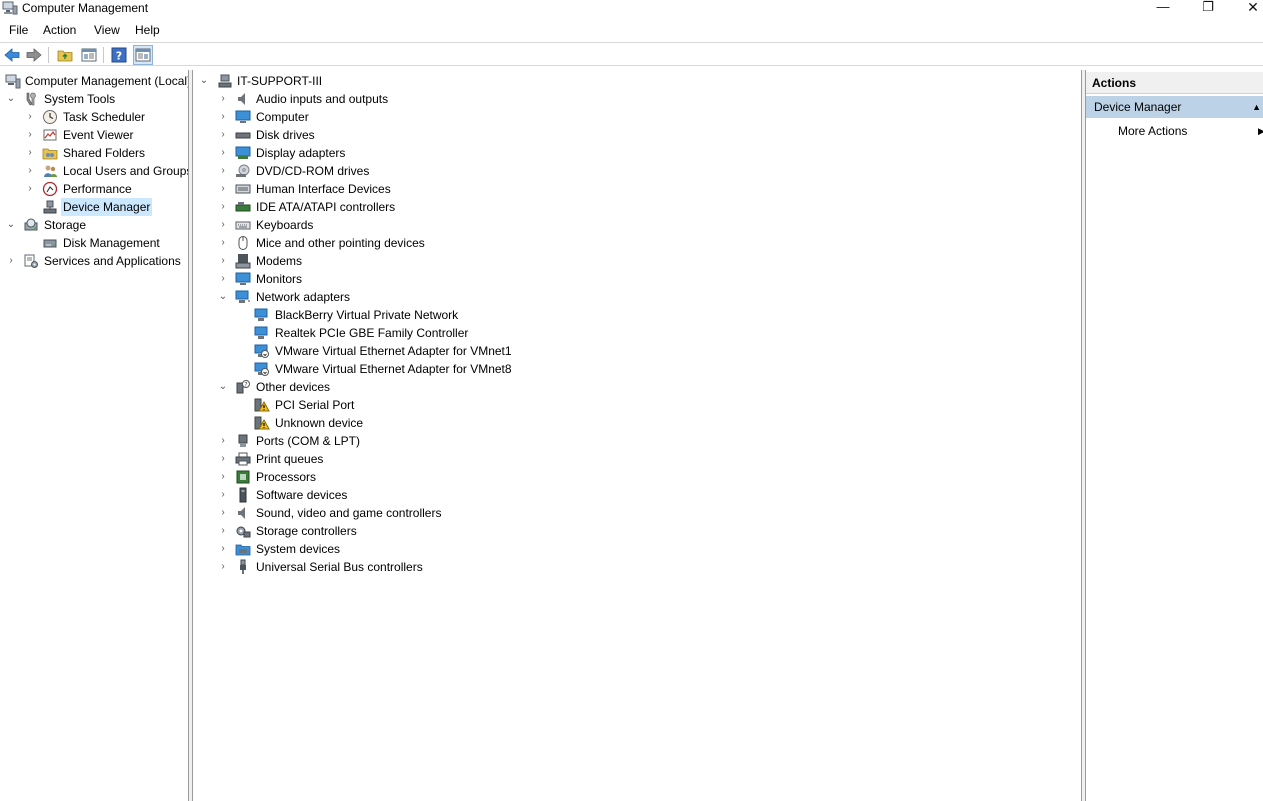 The height and width of the screenshot is (801, 1263). What do you see at coordinates (1250, 8) in the screenshot?
I see `close-button: ✕` at bounding box center [1250, 8].